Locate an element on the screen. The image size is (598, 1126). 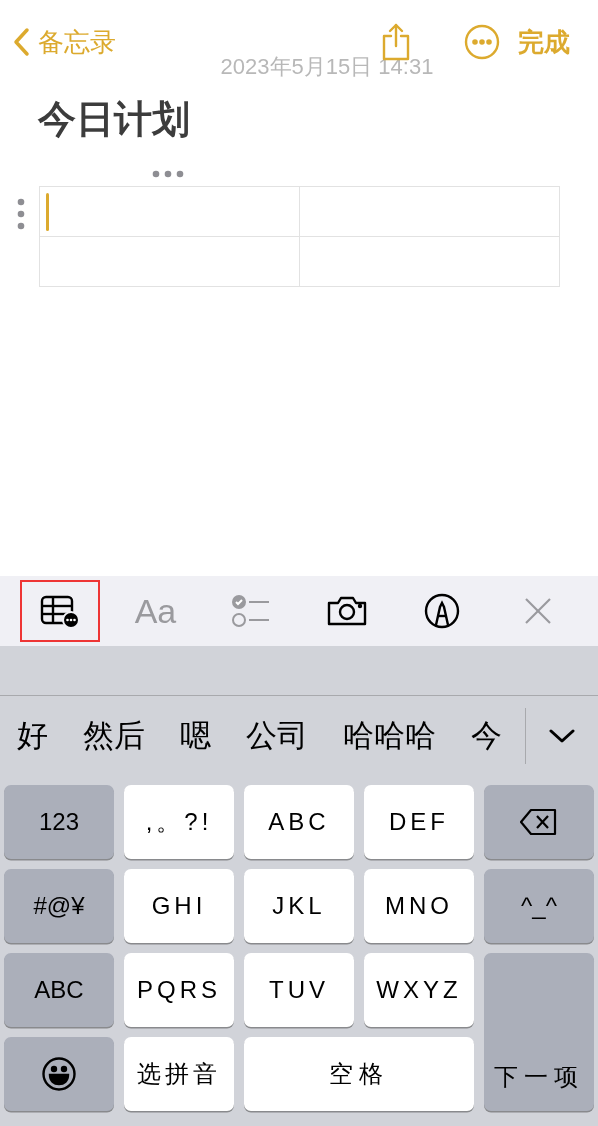
chevron-down-icon is located at coordinates (562, 736).